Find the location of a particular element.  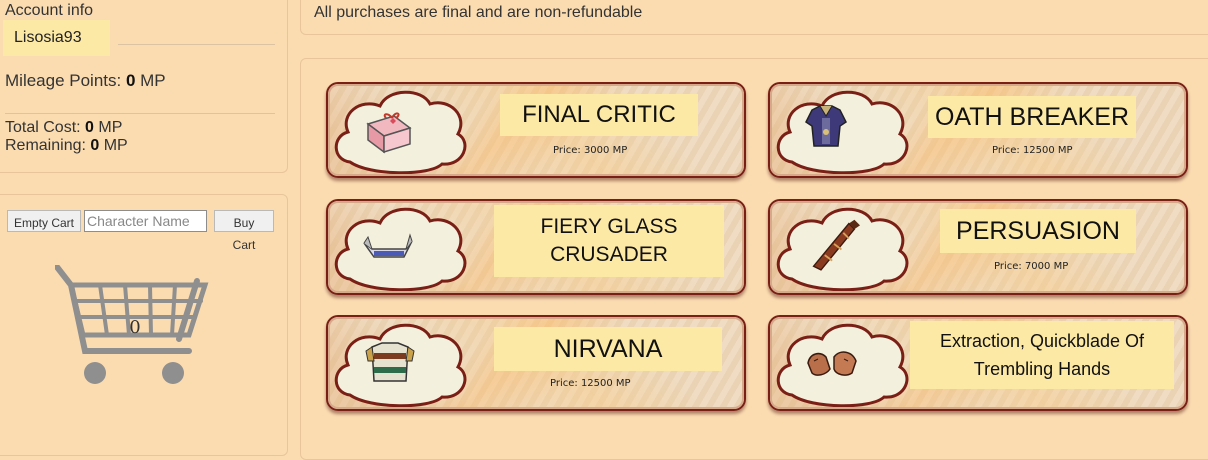

buy-cart-button: Buy Cart is located at coordinates (244, 231).